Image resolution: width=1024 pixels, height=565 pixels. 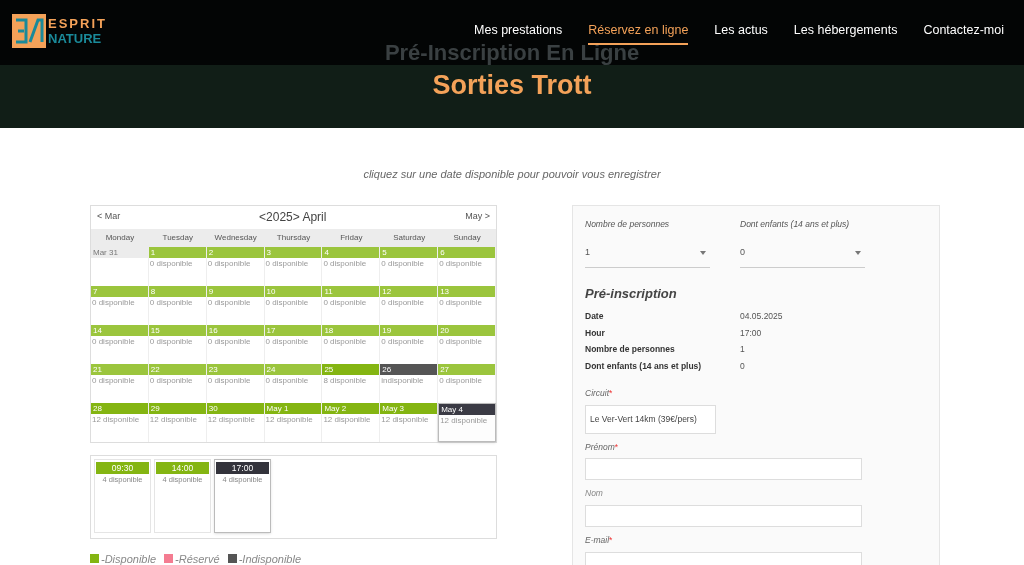 What do you see at coordinates (293, 252) in the screenshot?
I see `day-number: 3` at bounding box center [293, 252].